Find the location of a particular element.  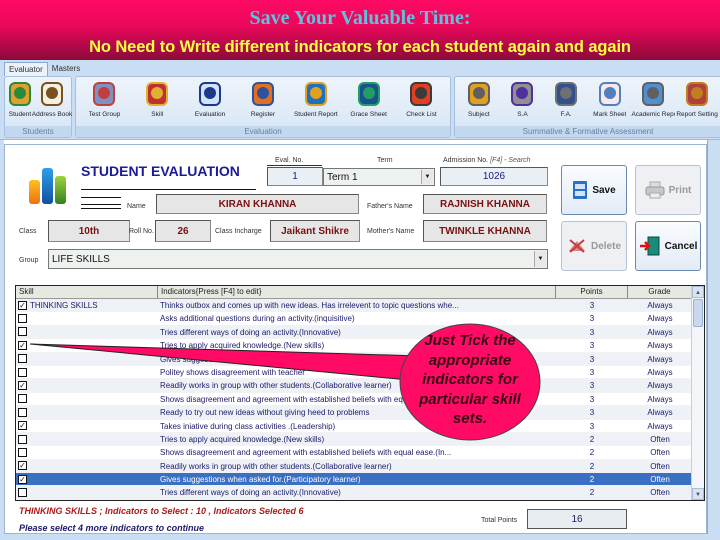

class-incharge-field: Jaikant Shikre is located at coordinates (315, 231).